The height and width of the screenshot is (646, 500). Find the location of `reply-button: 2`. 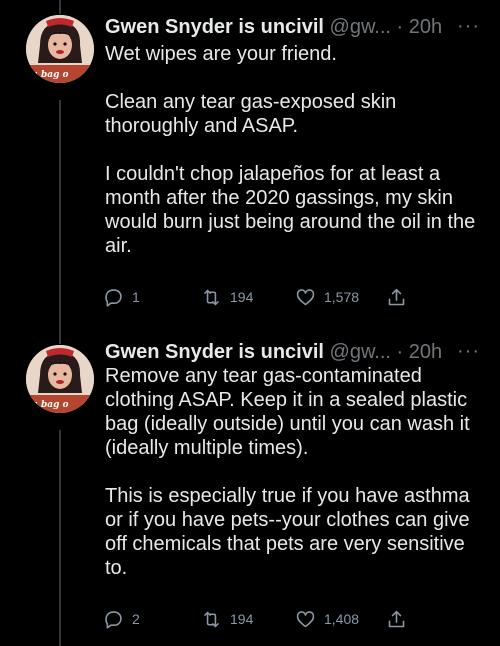

reply-button: 2 is located at coordinates (121, 619).